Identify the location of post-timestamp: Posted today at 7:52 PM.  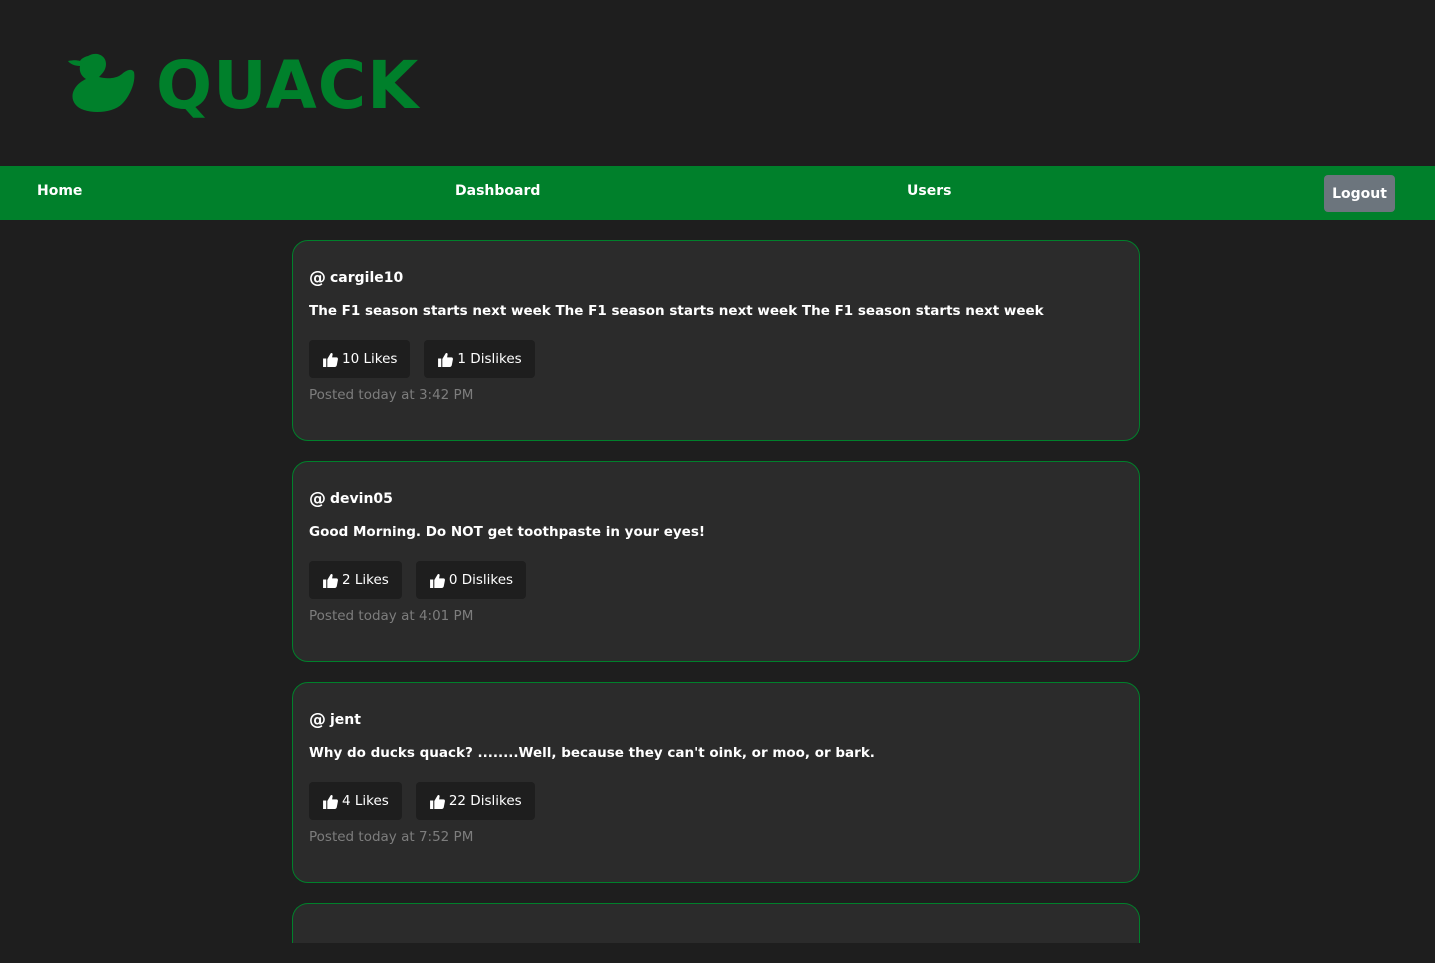
(391, 837).